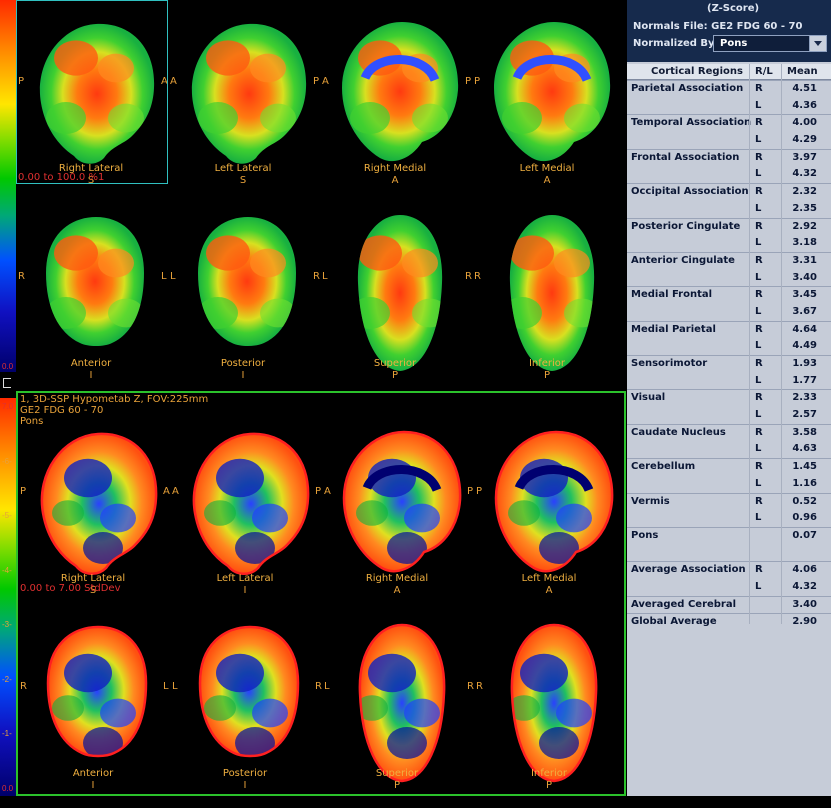 The height and width of the screenshot is (808, 831). I want to click on table-row, so click(729, 553).